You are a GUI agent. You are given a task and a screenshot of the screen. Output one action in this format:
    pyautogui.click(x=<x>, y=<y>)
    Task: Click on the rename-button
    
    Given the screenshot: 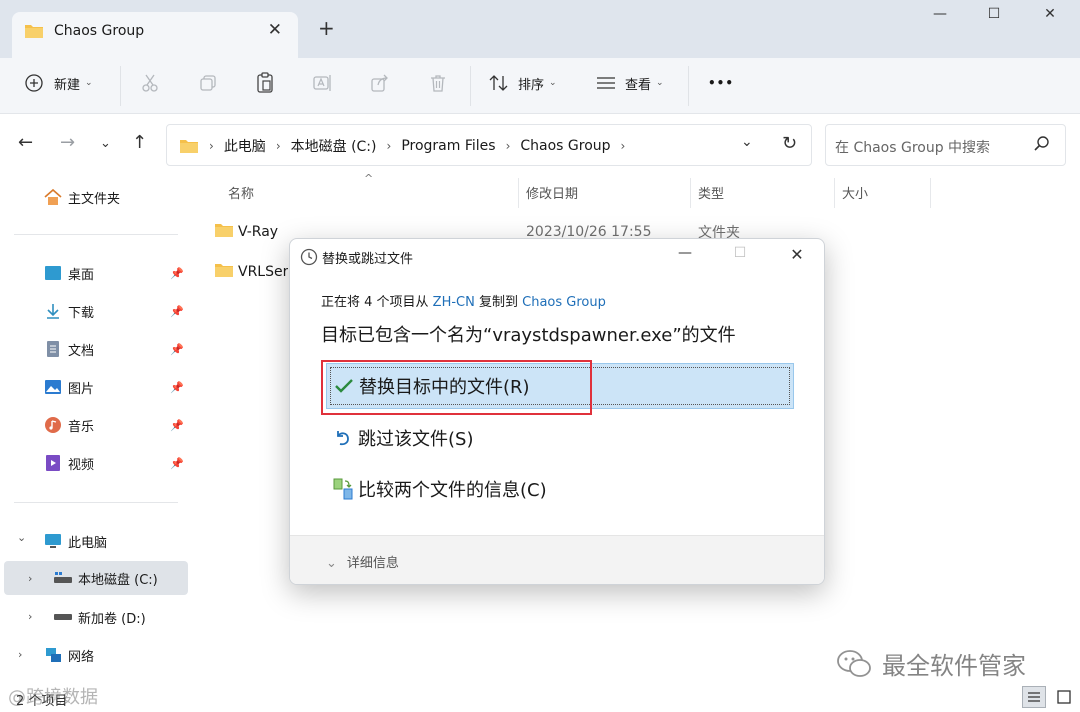 What is the action you would take?
    pyautogui.click(x=323, y=83)
    